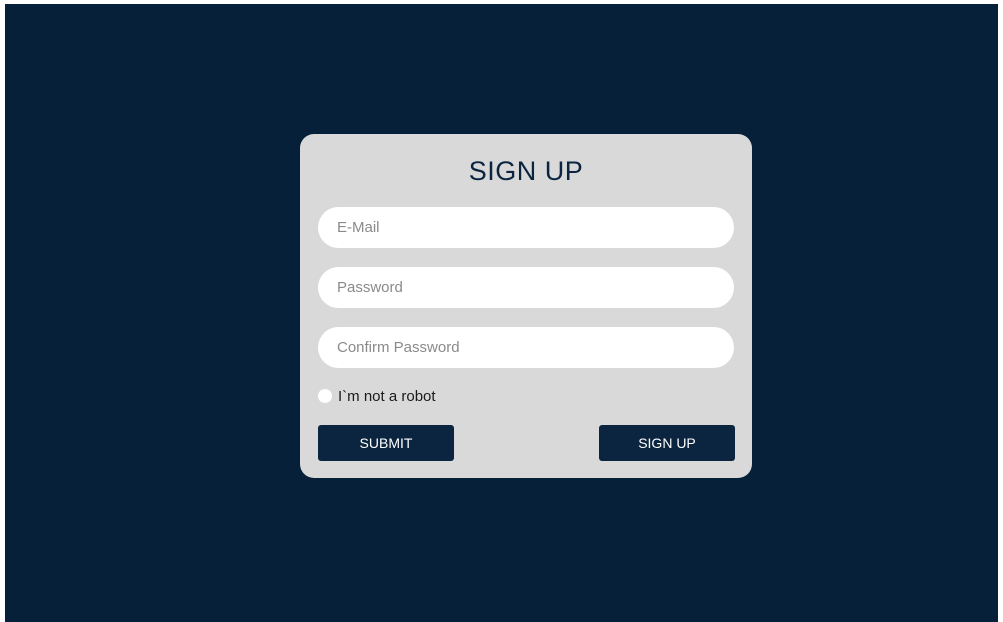  Describe the element at coordinates (386, 443) in the screenshot. I see `submit-button: SUBMIT` at that location.